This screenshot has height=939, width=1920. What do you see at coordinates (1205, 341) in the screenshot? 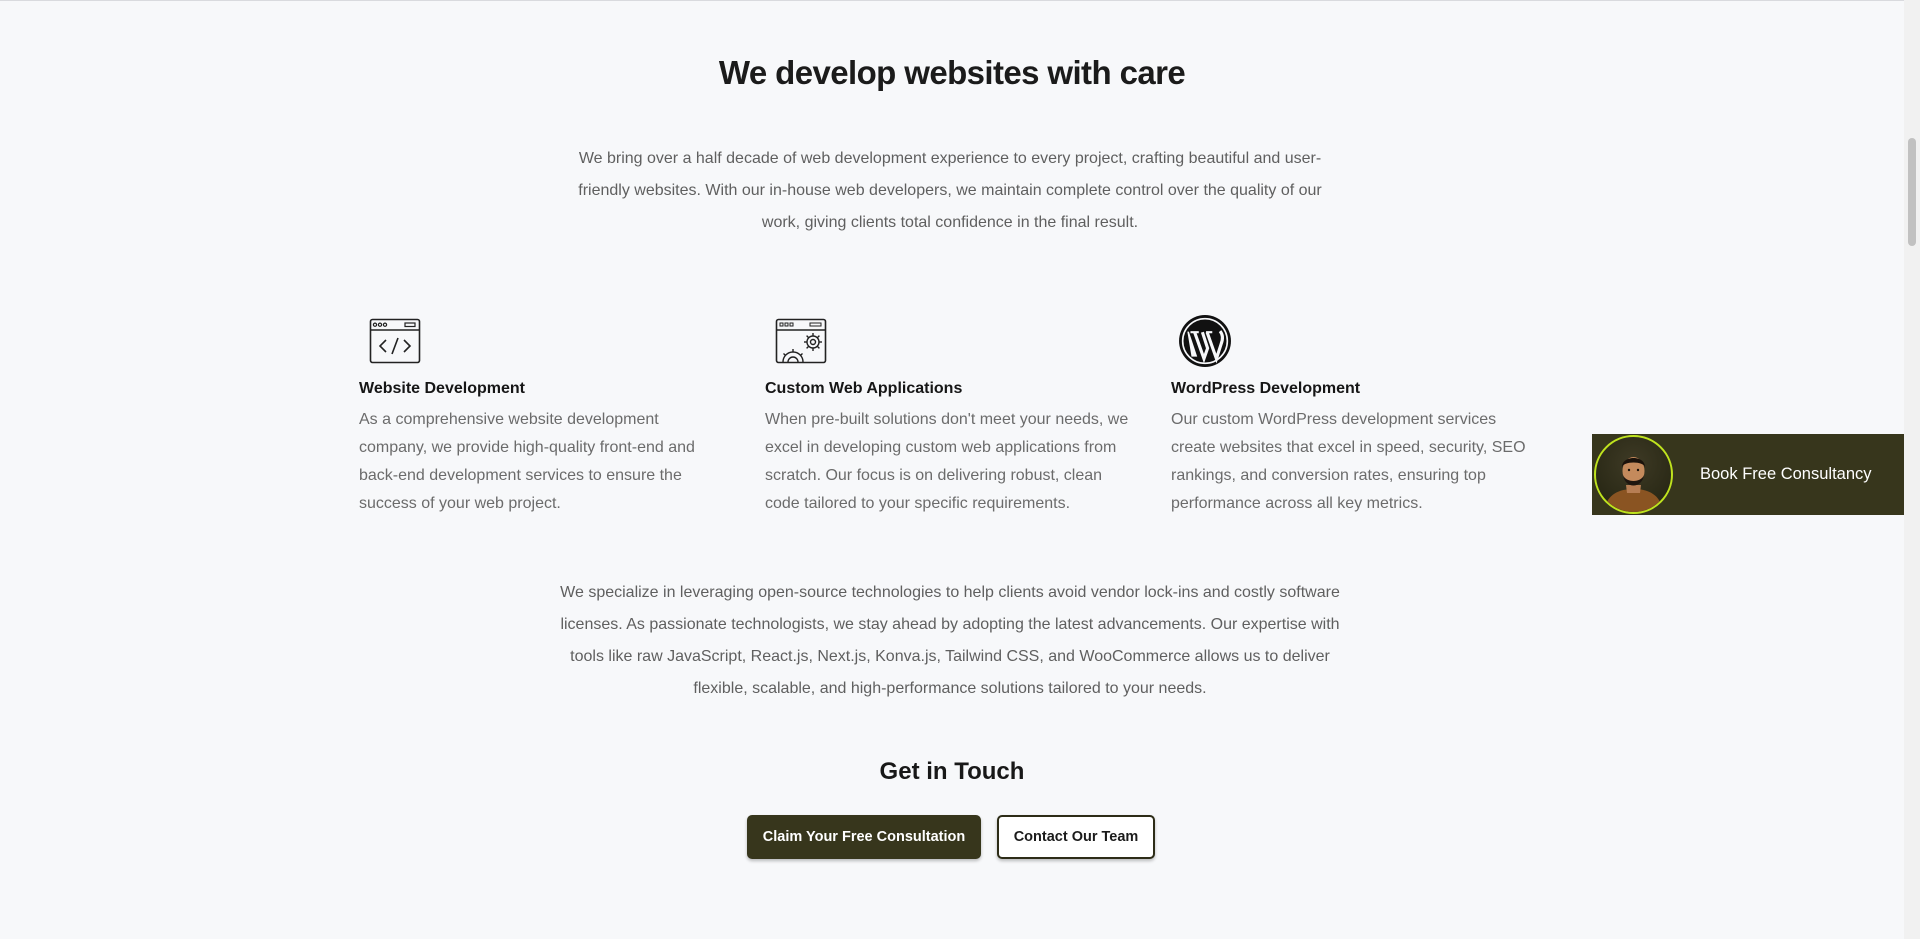
I see `wordpress-icon` at bounding box center [1205, 341].